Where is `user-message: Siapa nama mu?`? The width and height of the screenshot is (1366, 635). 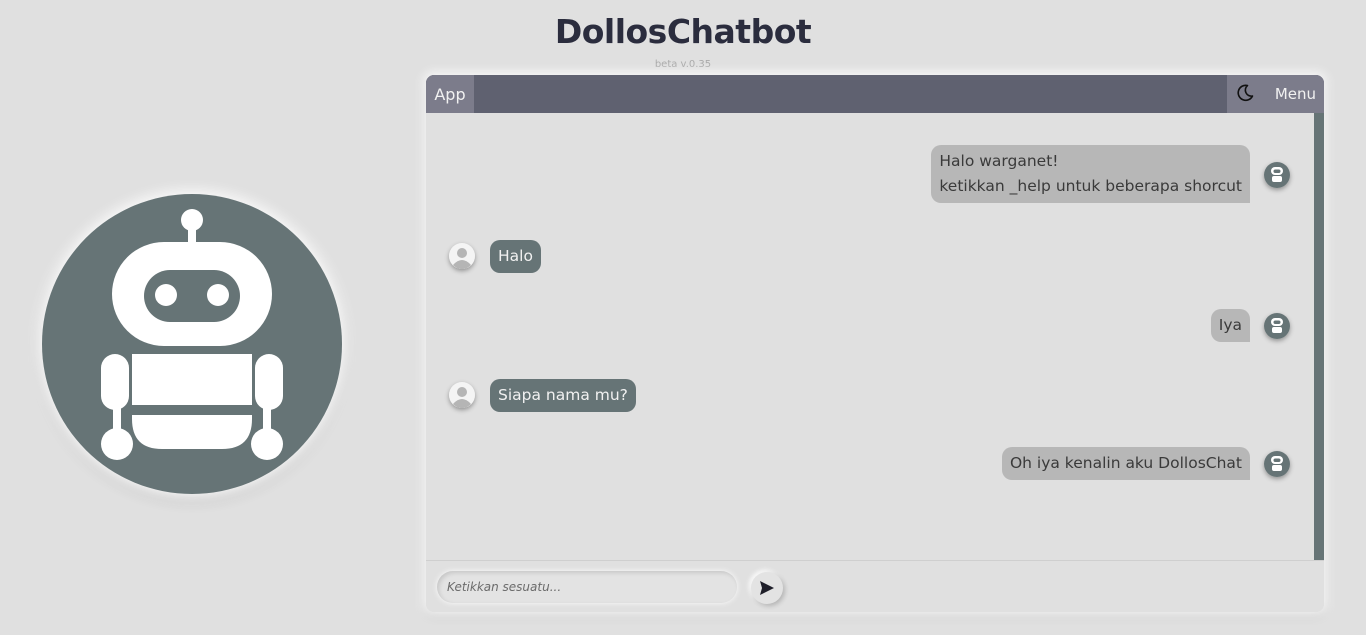
user-message: Siapa nama mu? is located at coordinates (563, 395).